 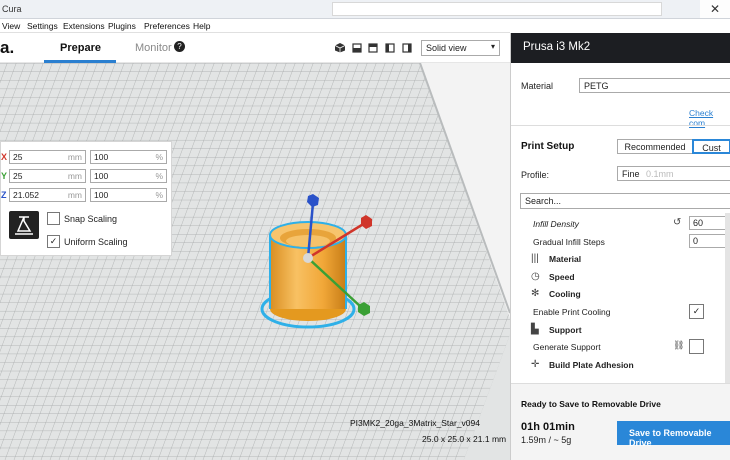 I want to click on printer-selector: Prusa i3 Mk2, so click(x=620, y=48).